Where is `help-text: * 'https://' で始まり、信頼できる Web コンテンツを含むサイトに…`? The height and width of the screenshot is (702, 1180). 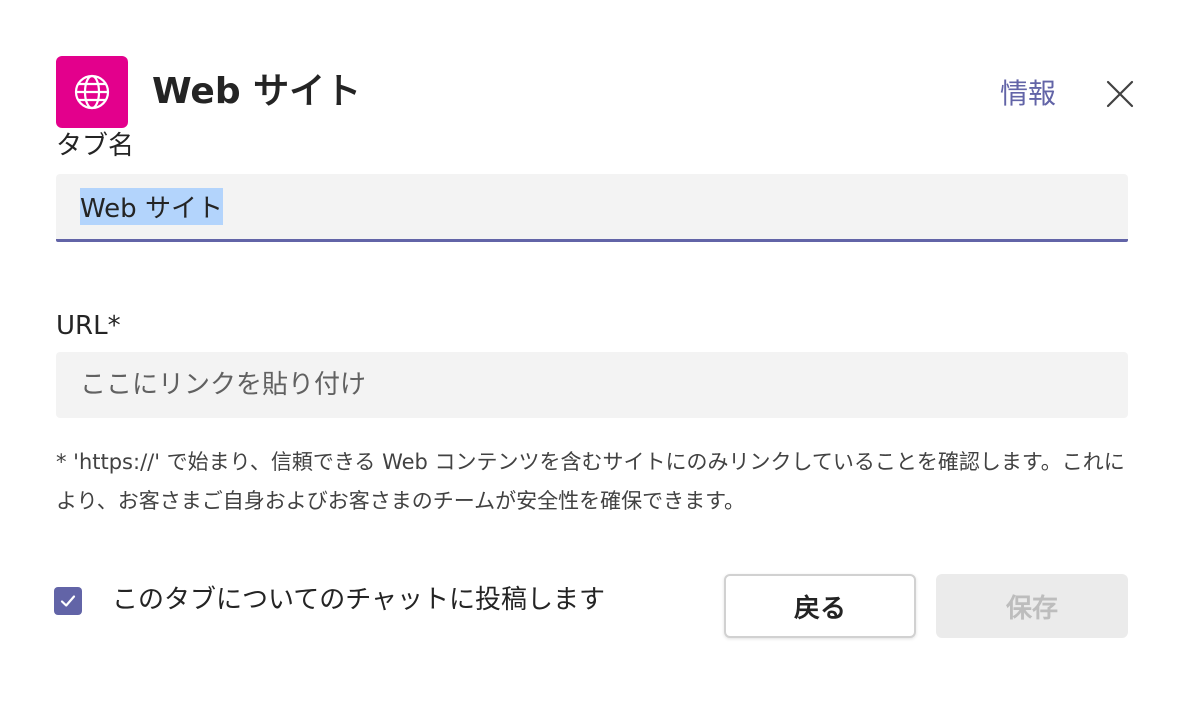
help-text: * 'https://' で始まり、信頼できる Web コンテンツを含むサイトに… is located at coordinates (590, 481).